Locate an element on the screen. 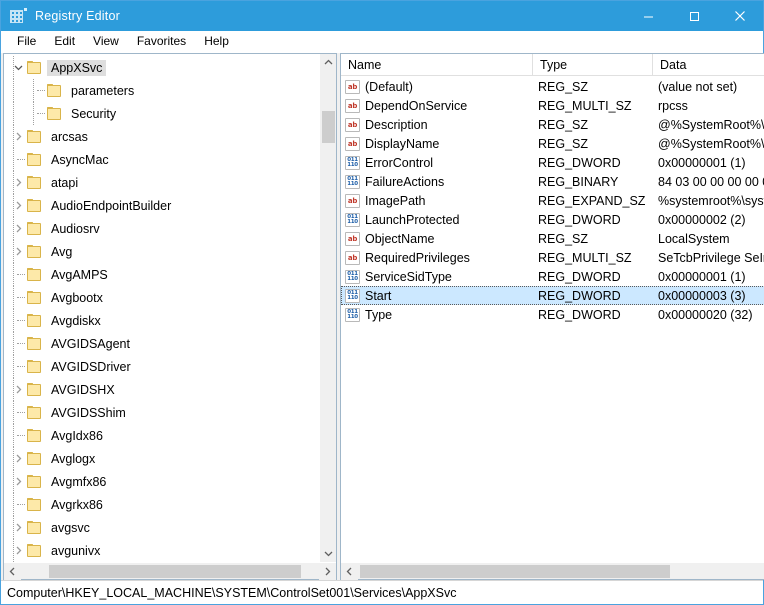  column-header-type: Type is located at coordinates (593, 64).